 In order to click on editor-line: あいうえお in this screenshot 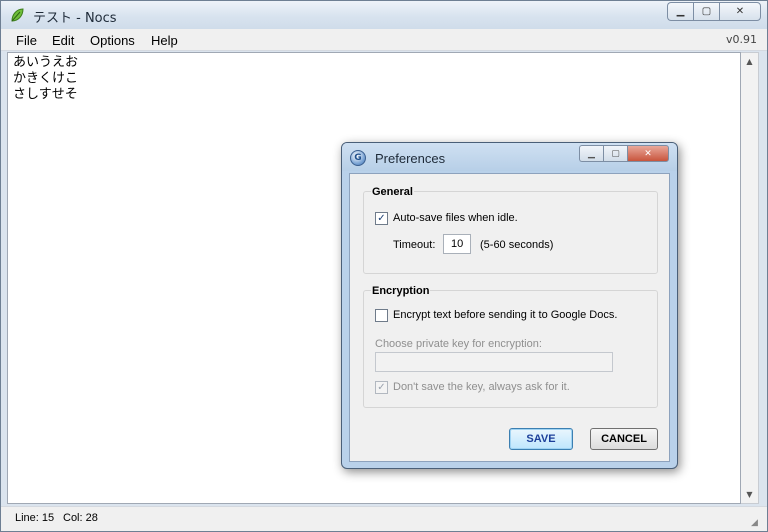, I will do `click(46, 62)`.